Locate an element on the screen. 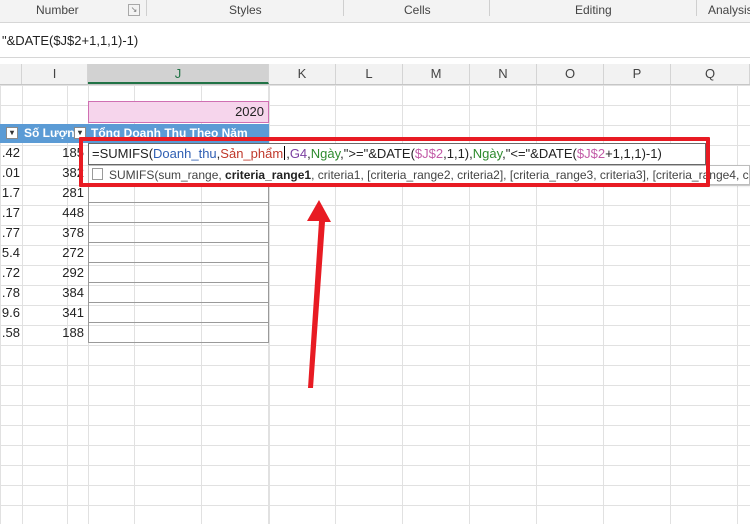 Image resolution: width=750 pixels, height=524 pixels. cell-i: 281 is located at coordinates (53, 193).